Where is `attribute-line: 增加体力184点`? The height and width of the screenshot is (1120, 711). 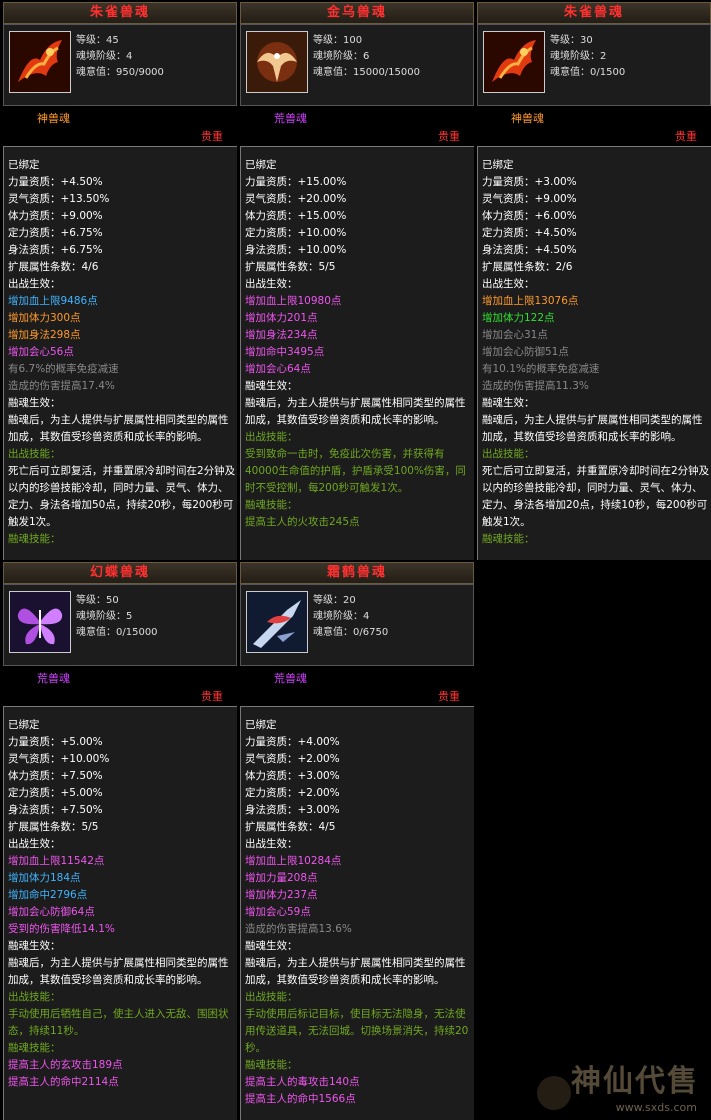 attribute-line: 增加体力184点 is located at coordinates (44, 878).